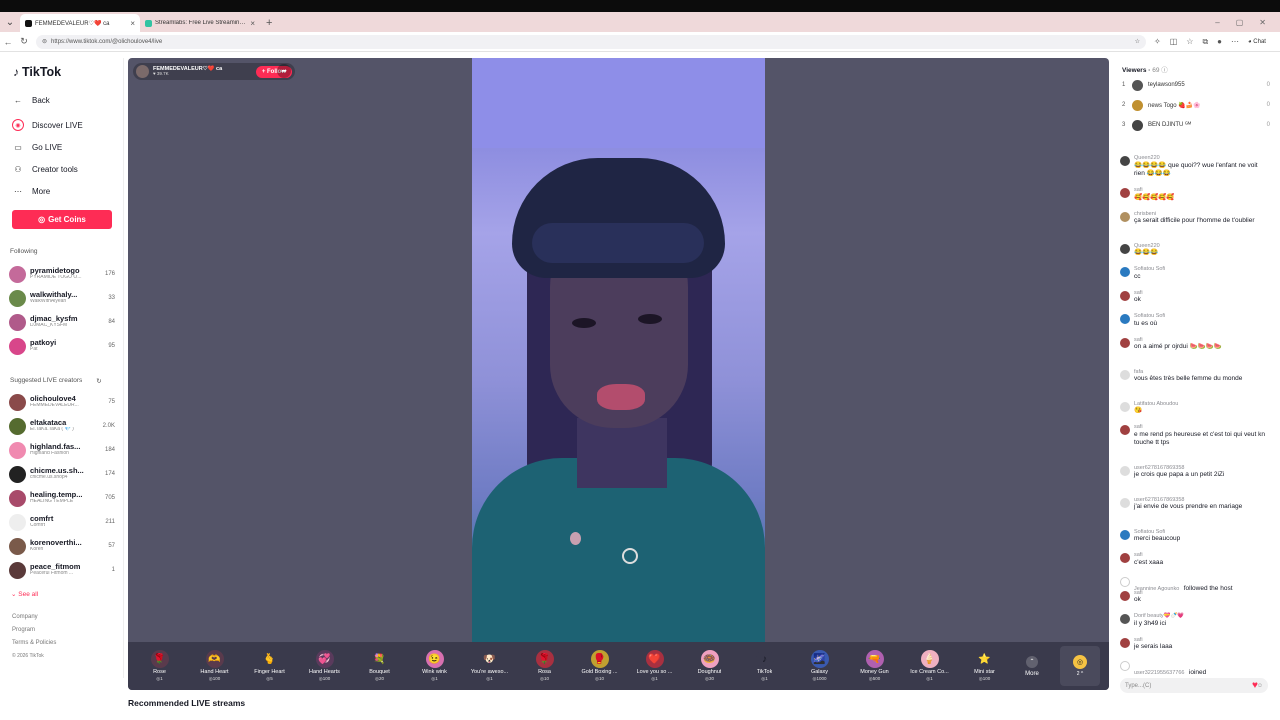 This screenshot has width=1280, height=720. What do you see at coordinates (62, 346) in the screenshot?
I see `following-account: patkoyi Pat 95` at bounding box center [62, 346].